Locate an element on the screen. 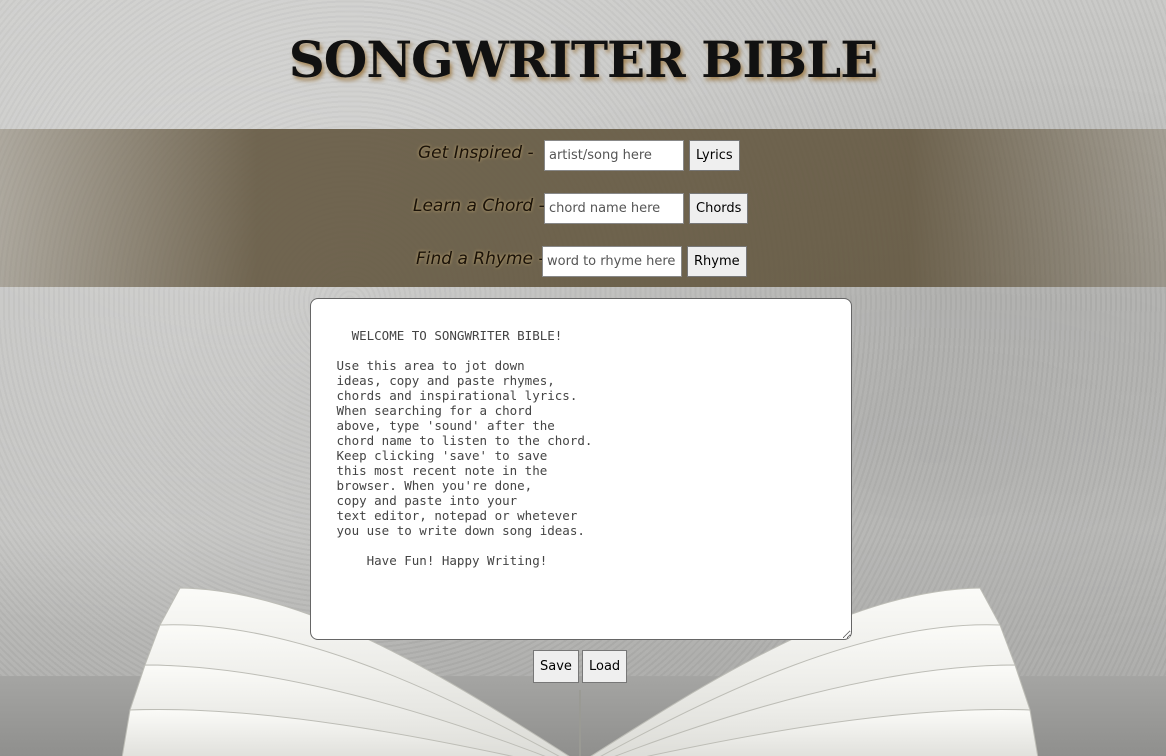  inspire-row: Get Inspired - Lyrics is located at coordinates (583, 156).